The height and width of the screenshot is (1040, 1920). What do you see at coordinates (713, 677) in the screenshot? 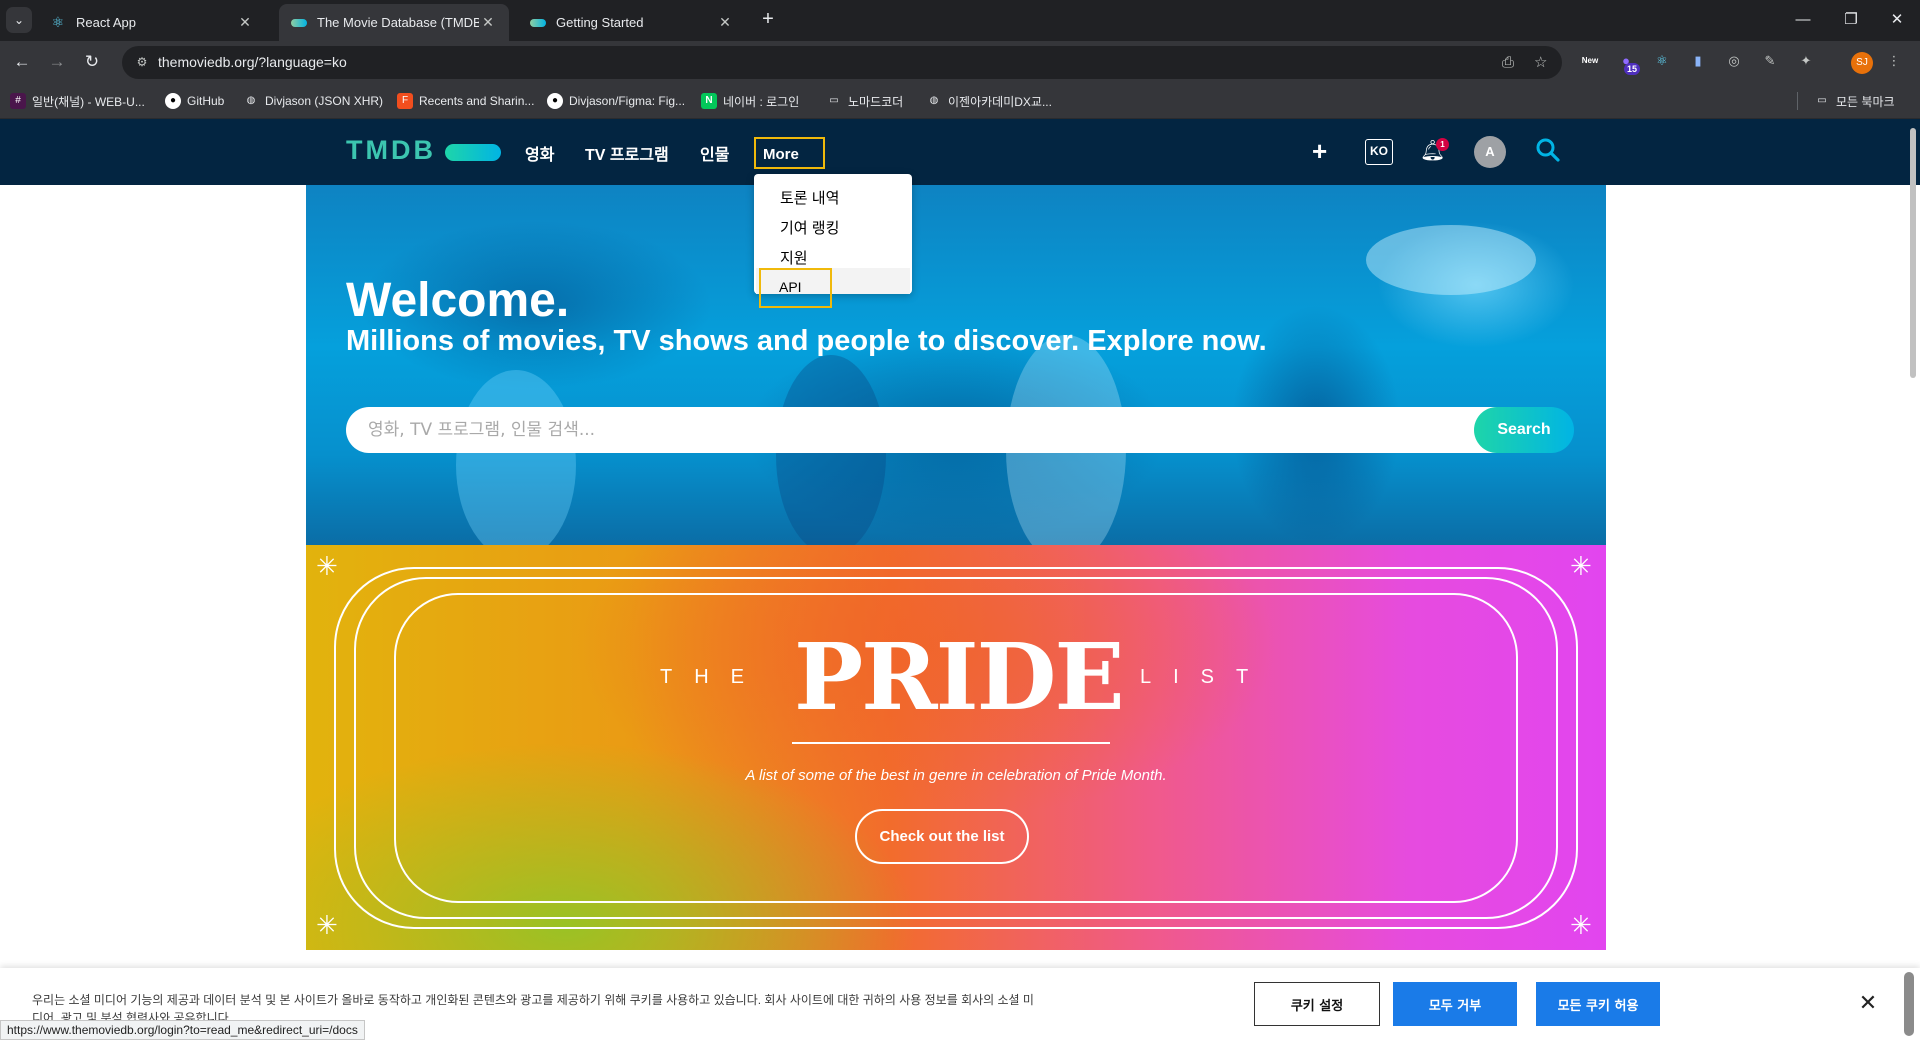
I see `pride-the: THE` at bounding box center [713, 677].